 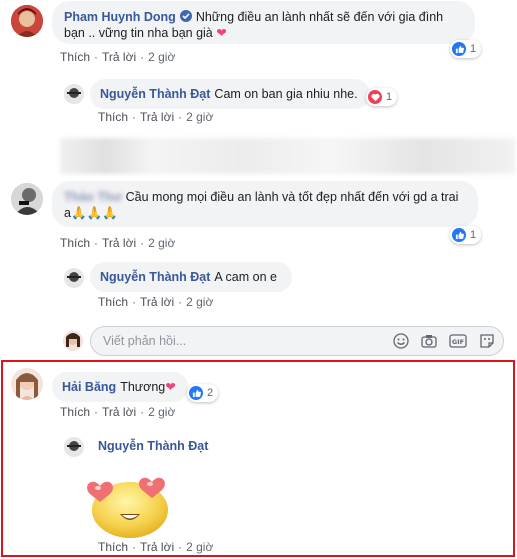 I want to click on sticker-icon, so click(x=487, y=341).